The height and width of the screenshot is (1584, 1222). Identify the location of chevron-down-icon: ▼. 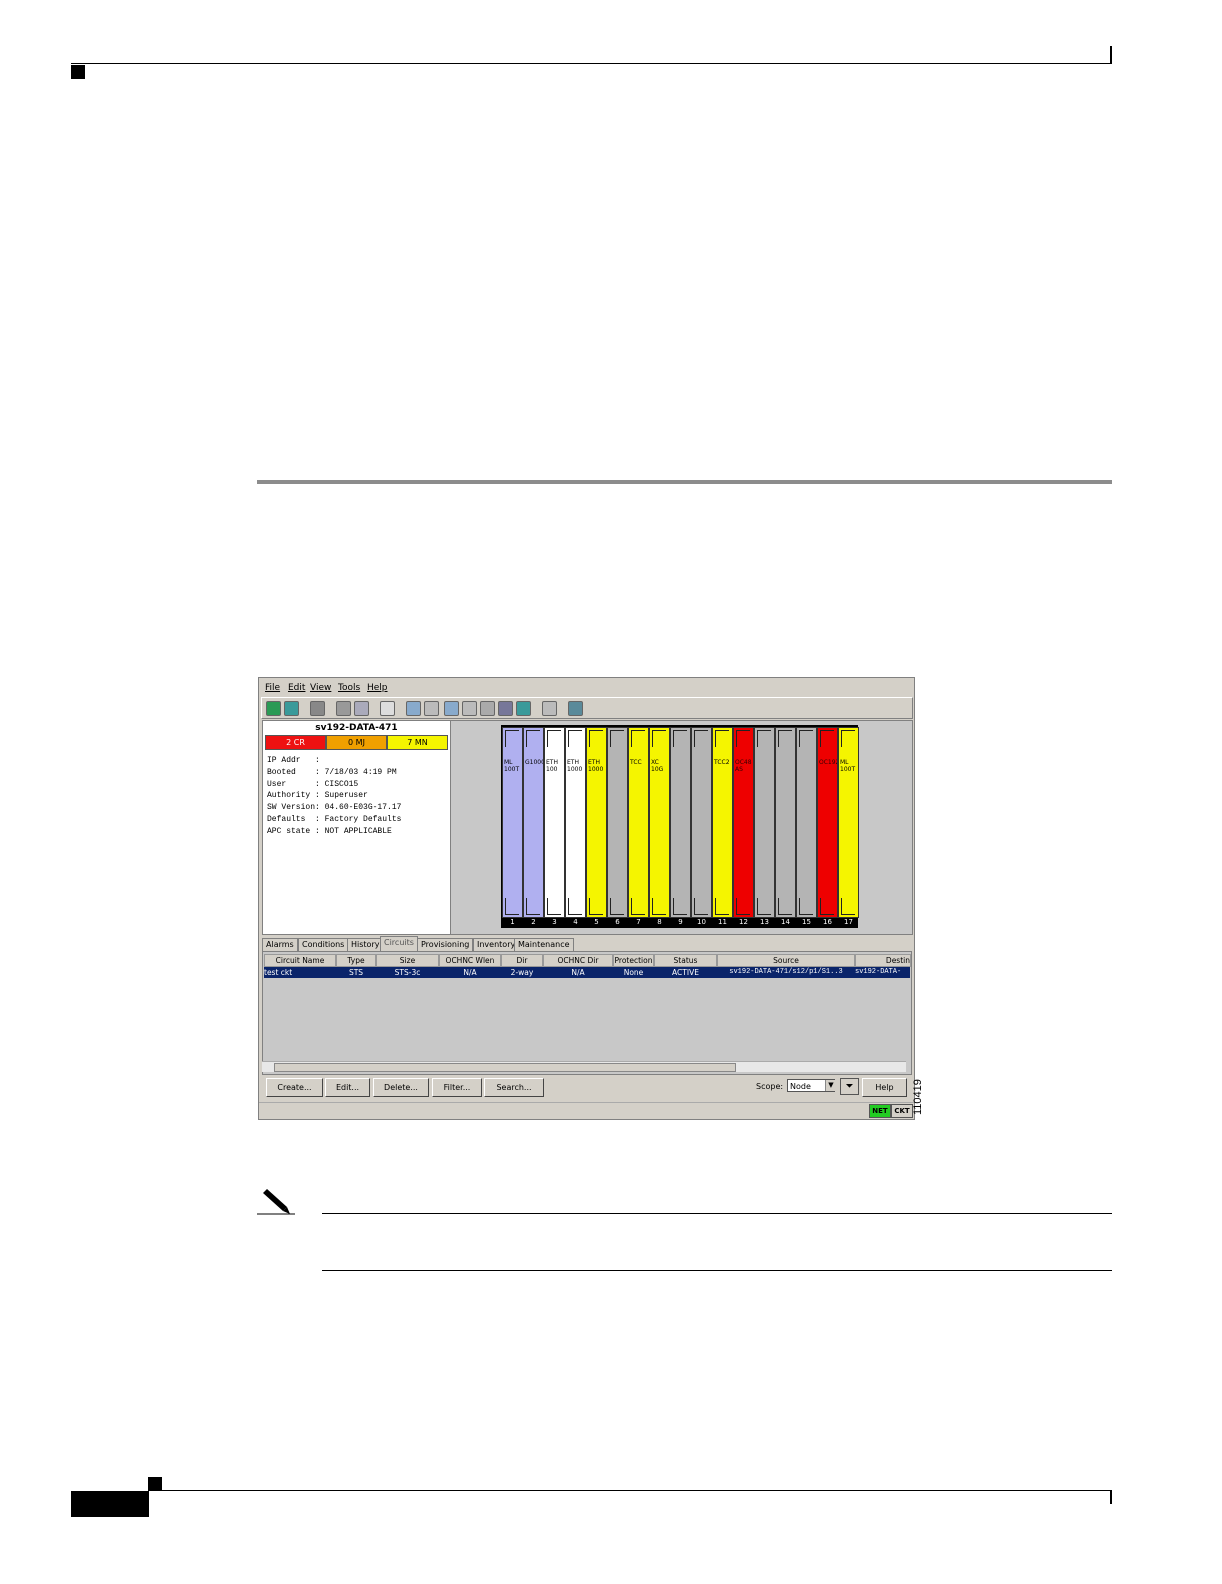
(830, 1085).